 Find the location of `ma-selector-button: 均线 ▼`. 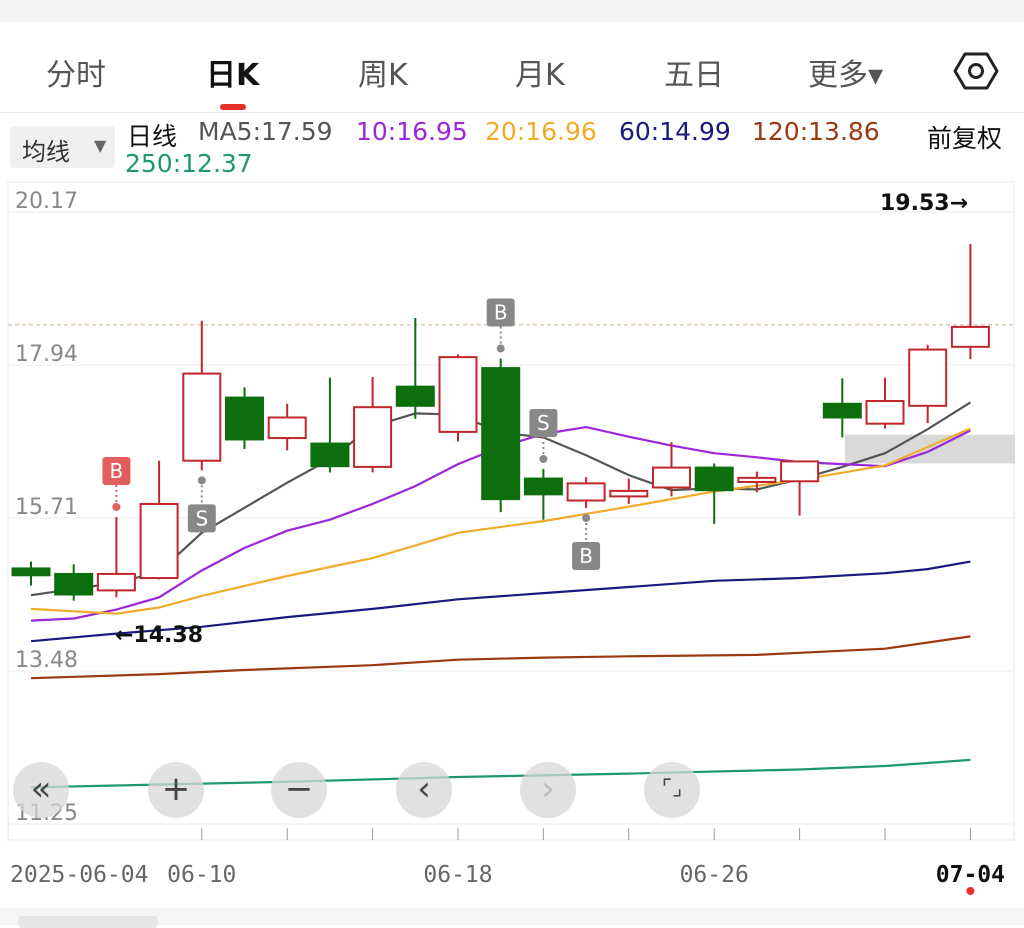

ma-selector-button: 均线 ▼ is located at coordinates (62, 147).